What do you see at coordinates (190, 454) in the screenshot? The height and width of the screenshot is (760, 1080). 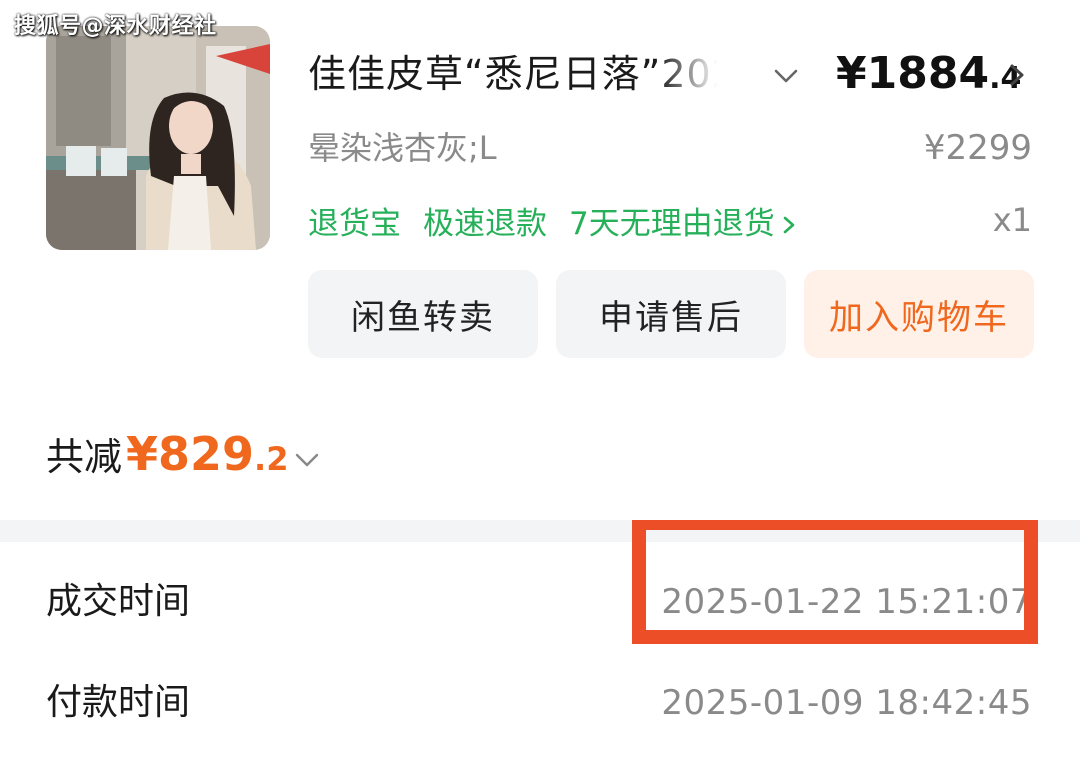 I see `discount-amount-integer: ¥829` at bounding box center [190, 454].